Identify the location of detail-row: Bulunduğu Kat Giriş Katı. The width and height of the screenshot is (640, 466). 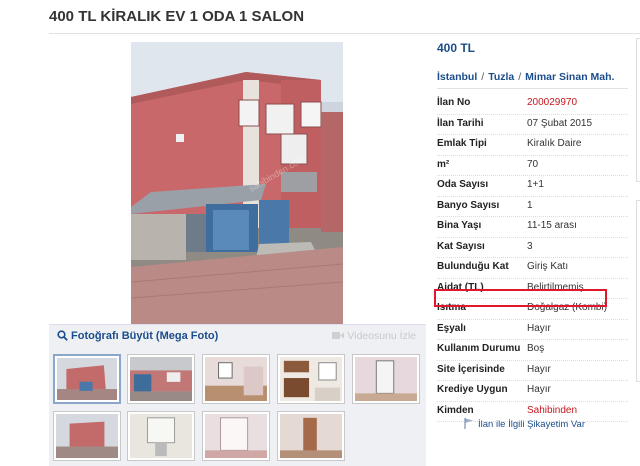
(532, 268).